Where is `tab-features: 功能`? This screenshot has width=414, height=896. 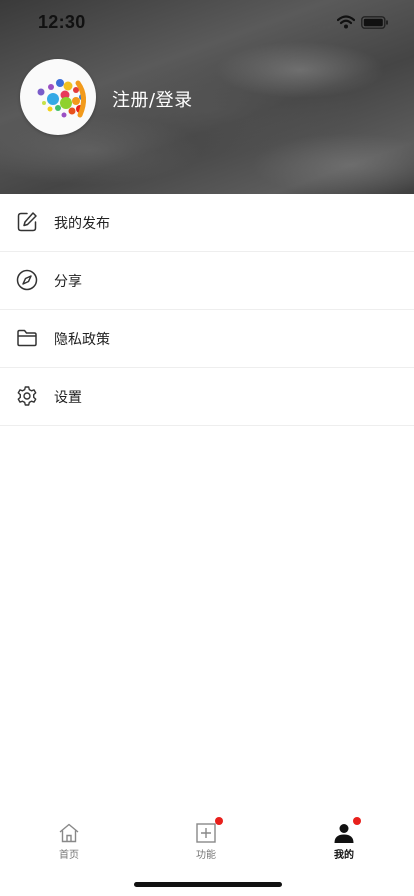
tab-features: 功能 is located at coordinates (206, 839).